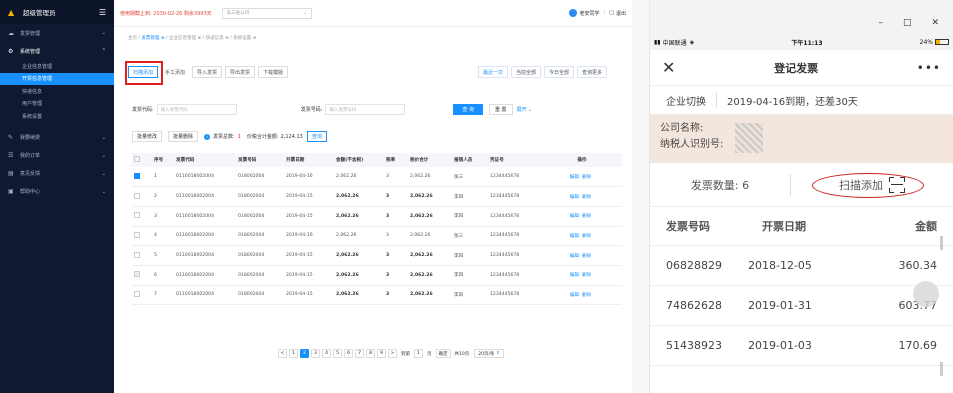 The height and width of the screenshot is (393, 953). Describe the element at coordinates (558, 72) in the screenshot. I see `tab-today-all: 今日全部` at that location.